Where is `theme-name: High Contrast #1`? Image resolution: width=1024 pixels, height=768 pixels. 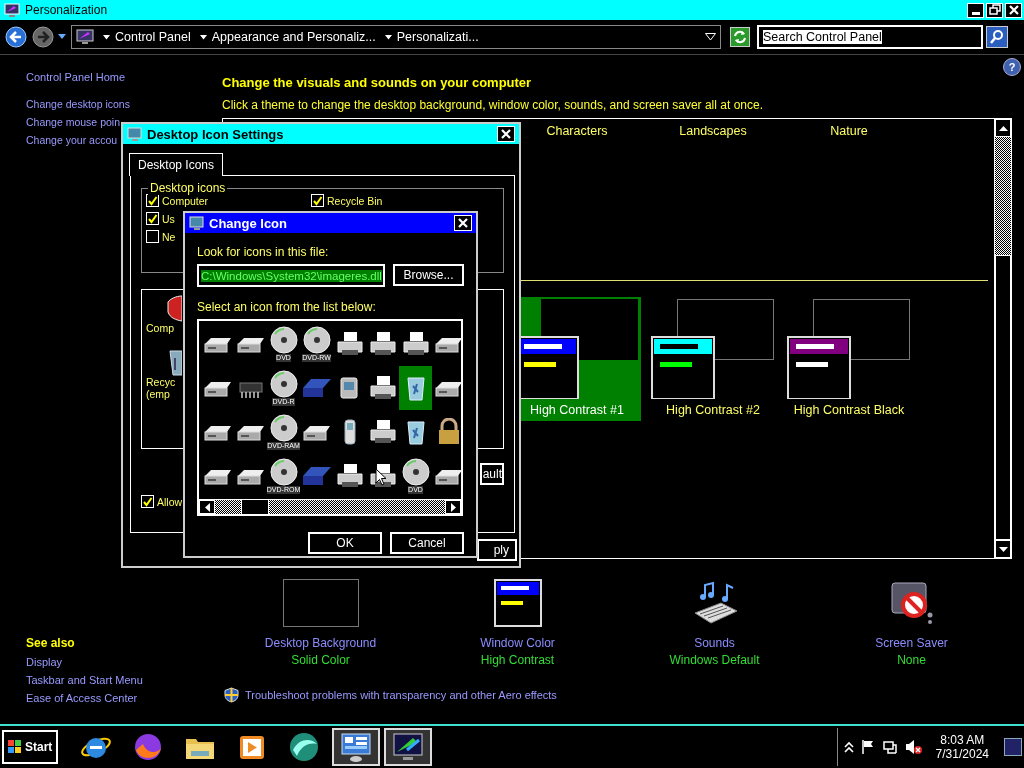
theme-name: High Contrast #1 is located at coordinates (577, 410).